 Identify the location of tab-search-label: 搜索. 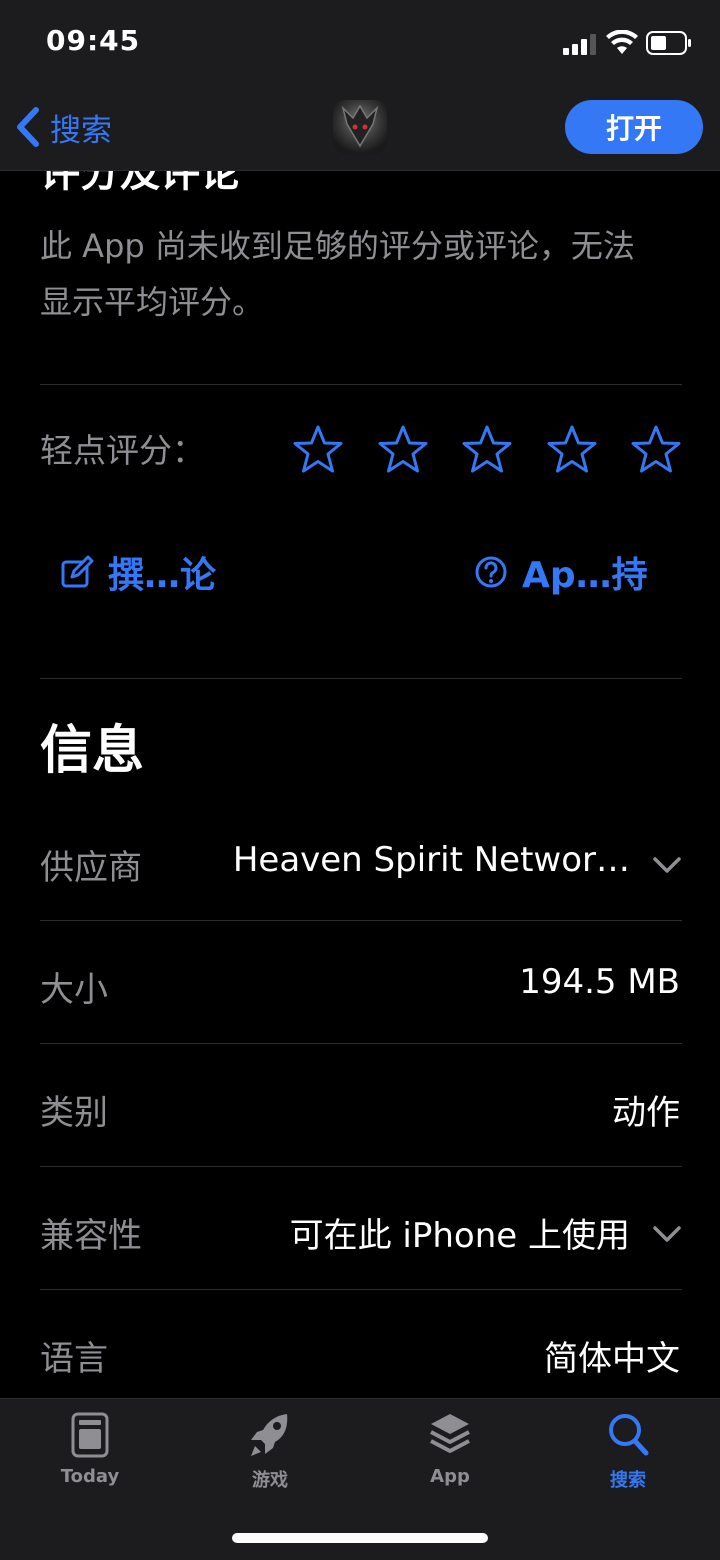
(628, 1480).